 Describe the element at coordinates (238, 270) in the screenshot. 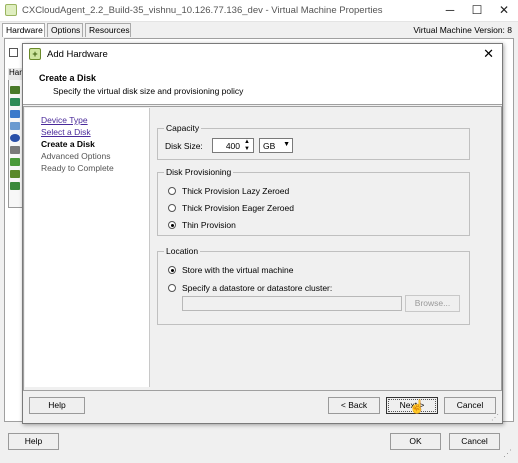

I see `store-with-vm-label: Store with the virtual machine` at that location.